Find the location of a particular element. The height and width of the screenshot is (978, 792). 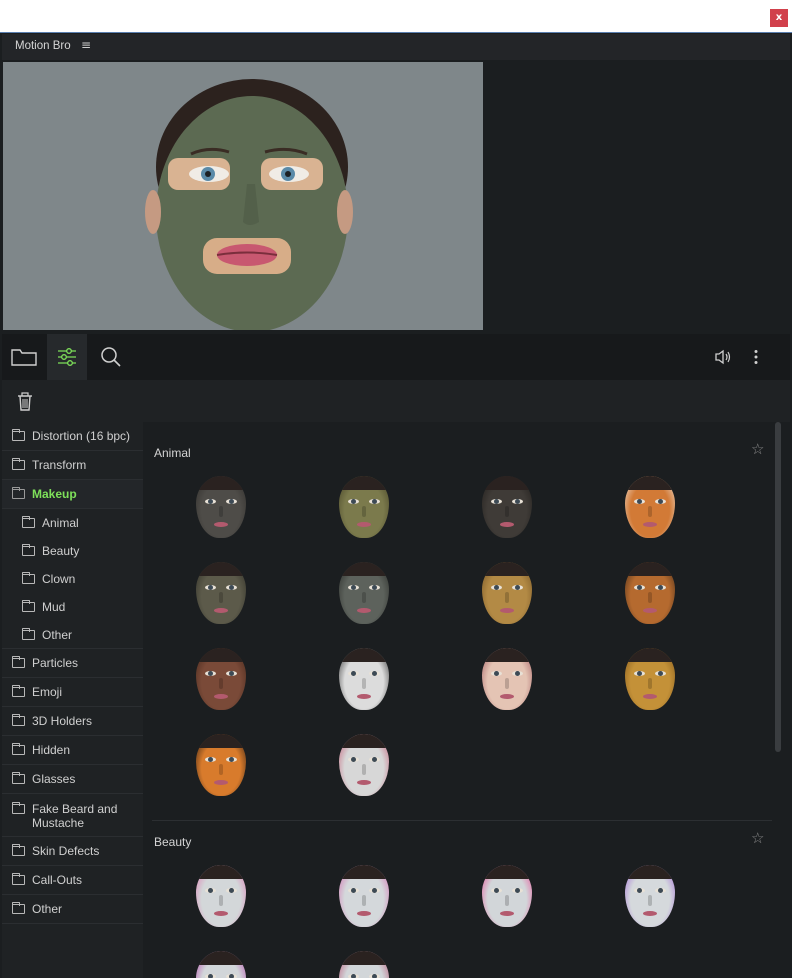

sidebar-item-3d-holders: 3D Holders is located at coordinates (72, 721).